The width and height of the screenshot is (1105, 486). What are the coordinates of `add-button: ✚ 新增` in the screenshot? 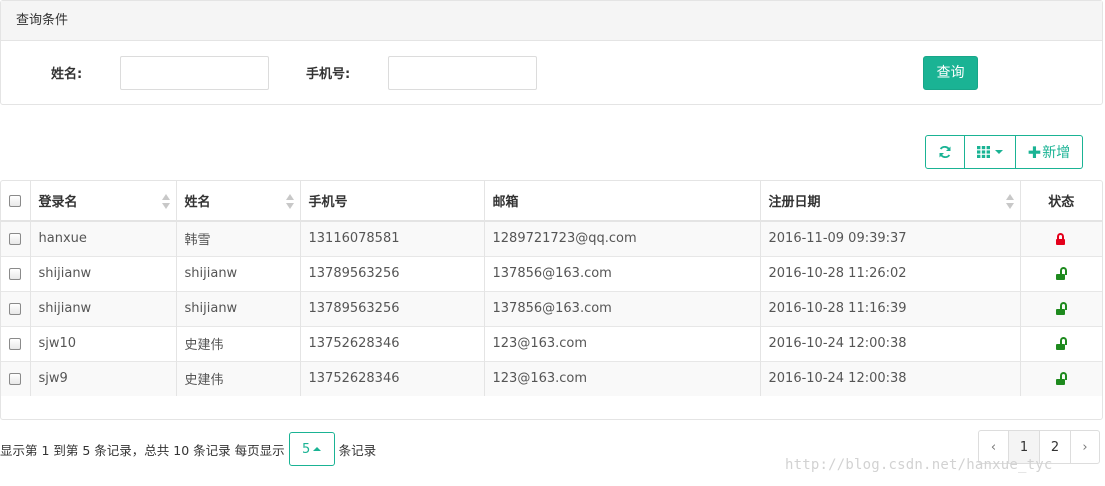 It's located at (1049, 152).